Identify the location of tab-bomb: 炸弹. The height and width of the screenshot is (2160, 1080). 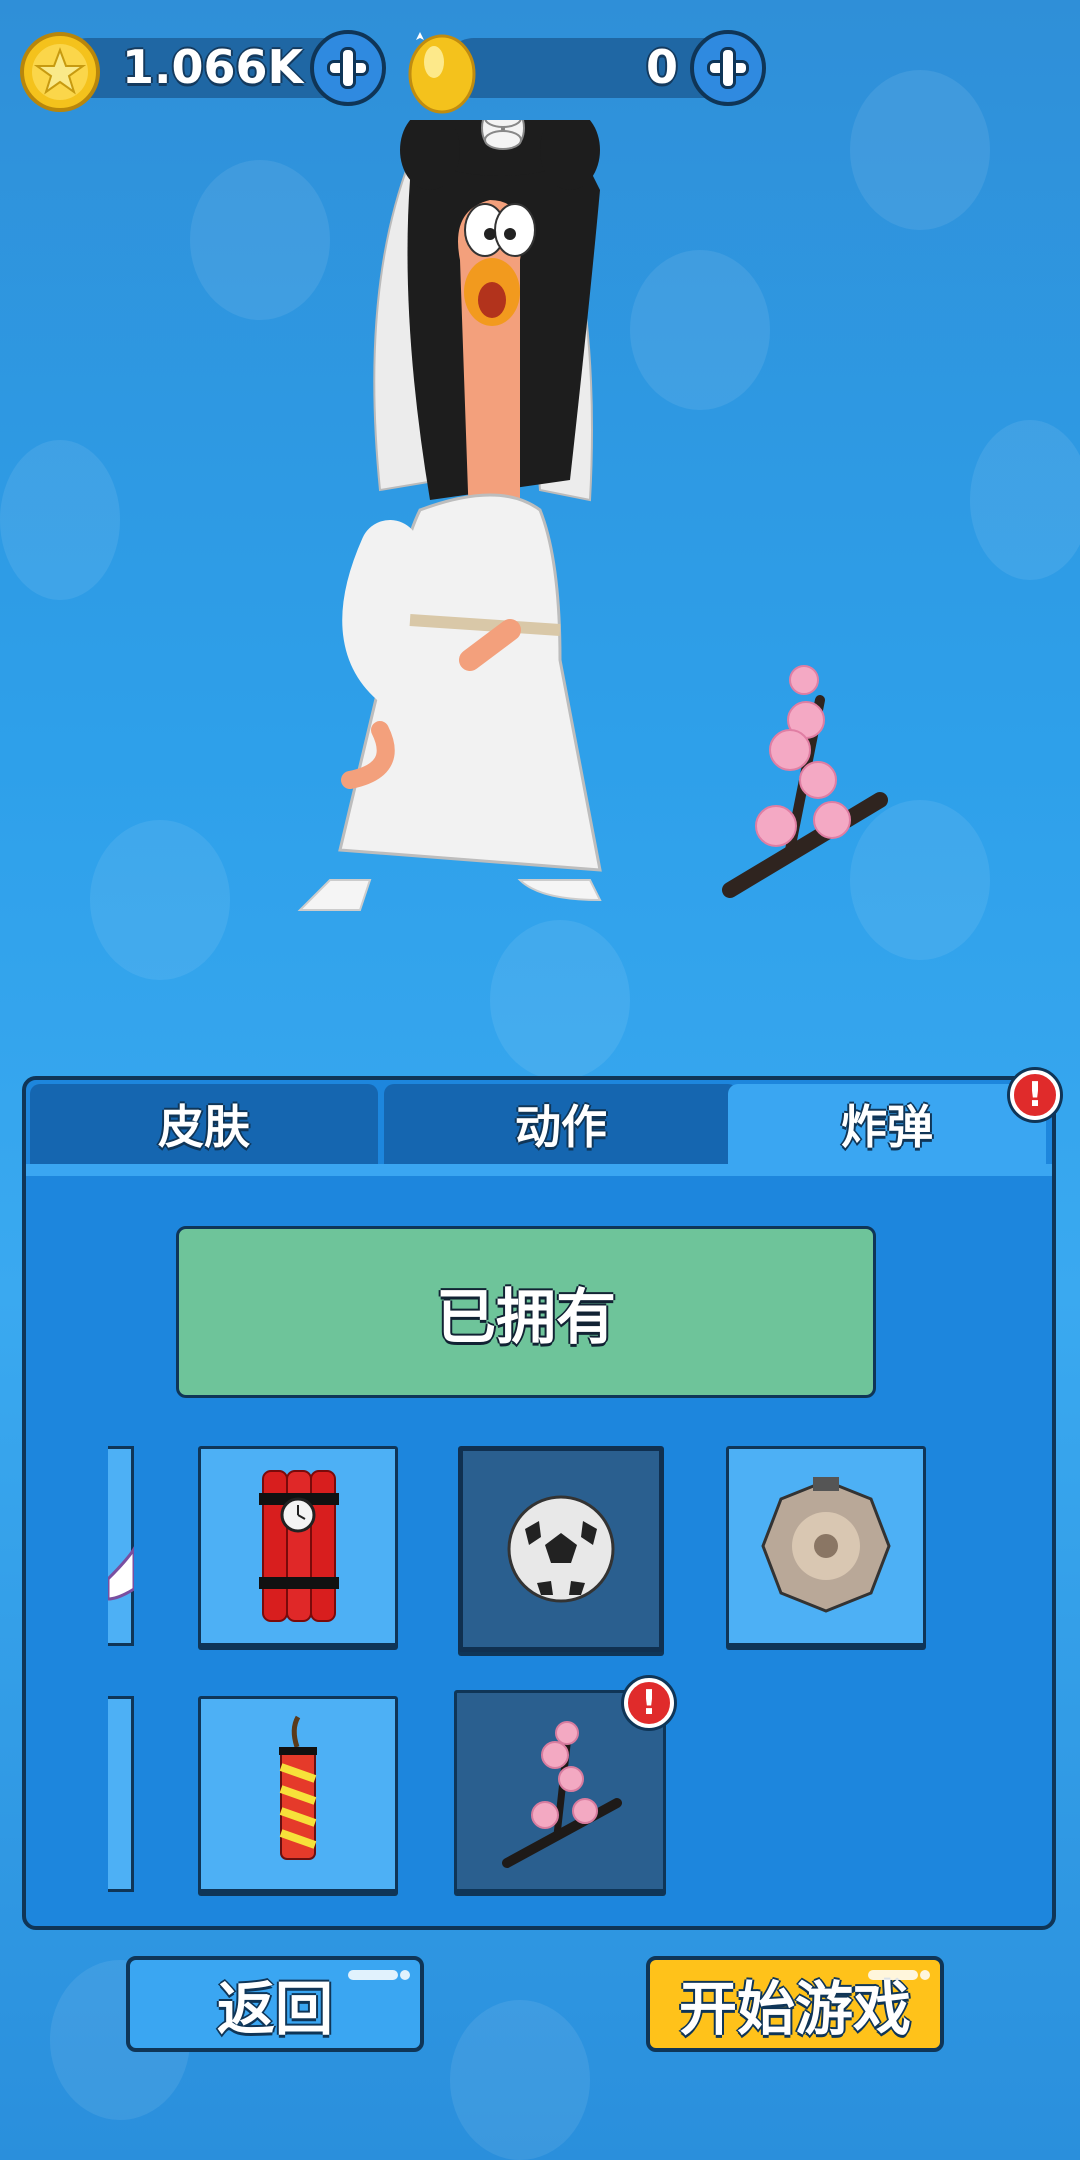
(887, 1124).